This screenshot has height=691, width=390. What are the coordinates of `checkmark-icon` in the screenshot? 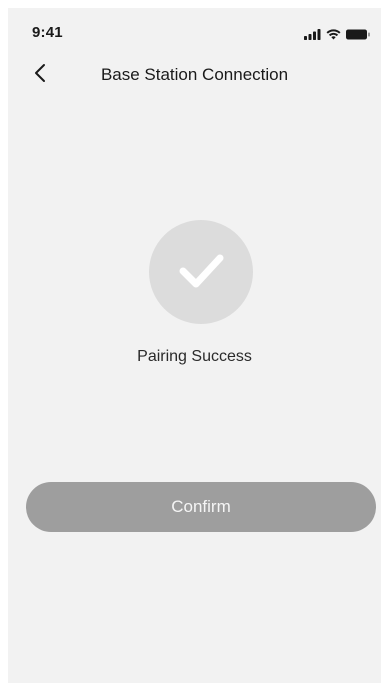 It's located at (201, 272).